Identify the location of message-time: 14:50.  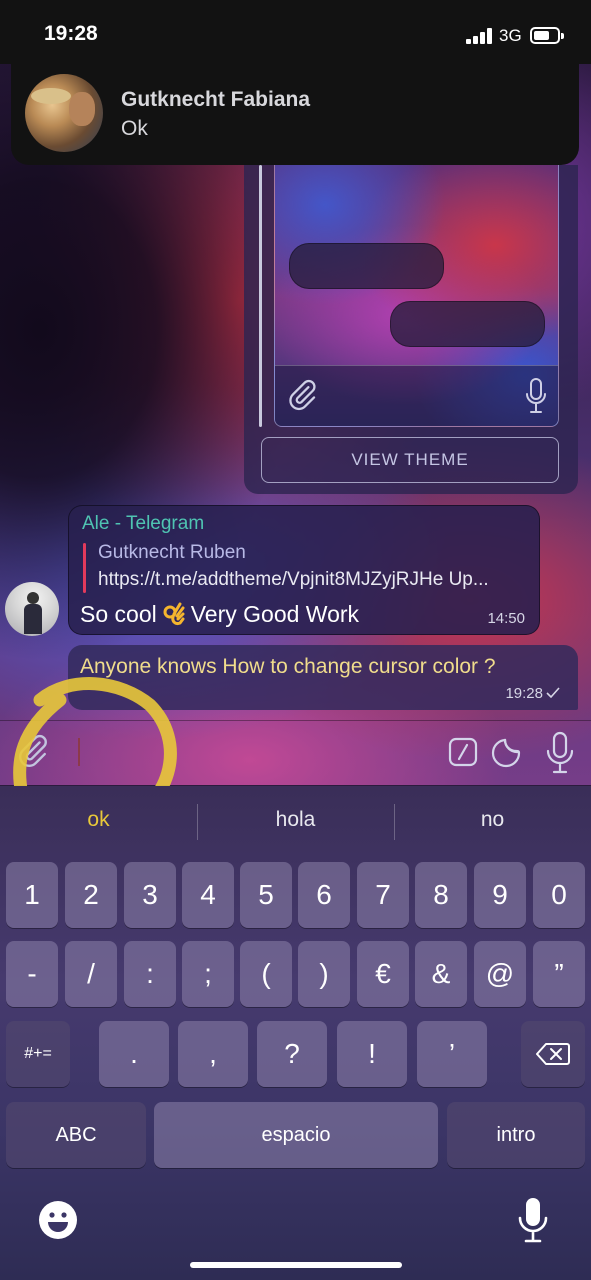
(506, 618).